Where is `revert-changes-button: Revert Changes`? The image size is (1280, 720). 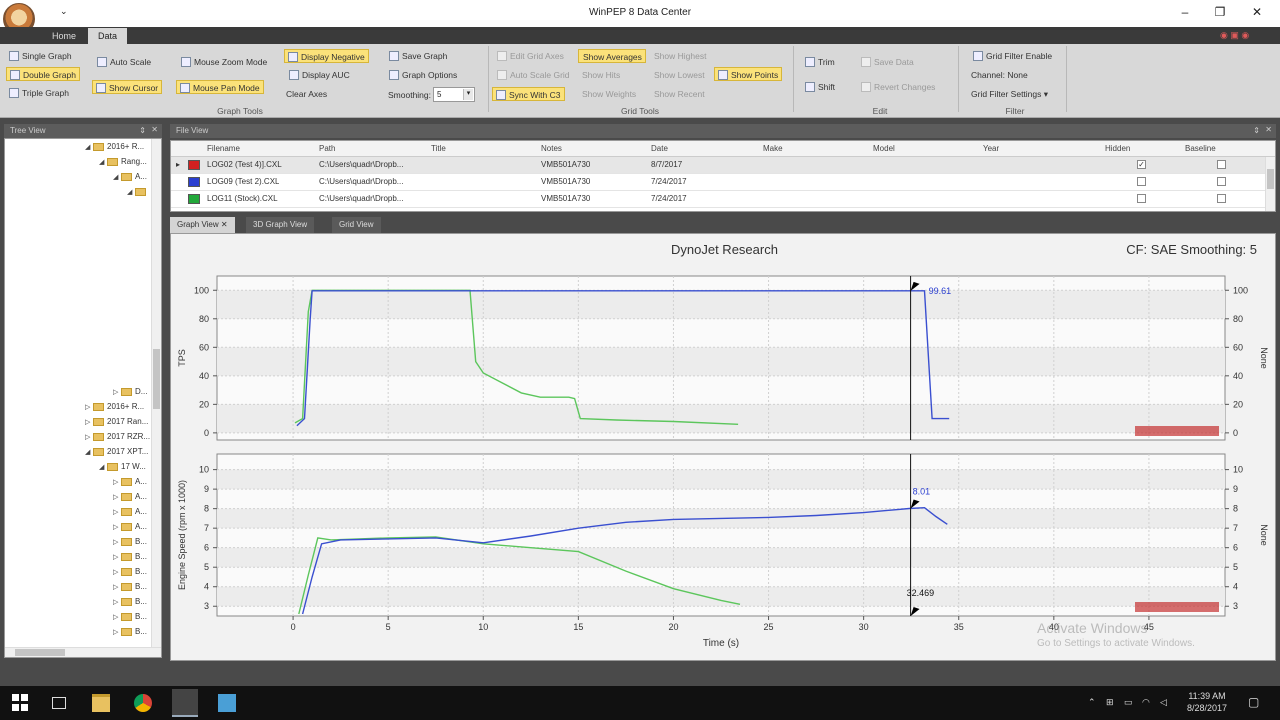
revert-changes-button: Revert Changes is located at coordinates (898, 87).